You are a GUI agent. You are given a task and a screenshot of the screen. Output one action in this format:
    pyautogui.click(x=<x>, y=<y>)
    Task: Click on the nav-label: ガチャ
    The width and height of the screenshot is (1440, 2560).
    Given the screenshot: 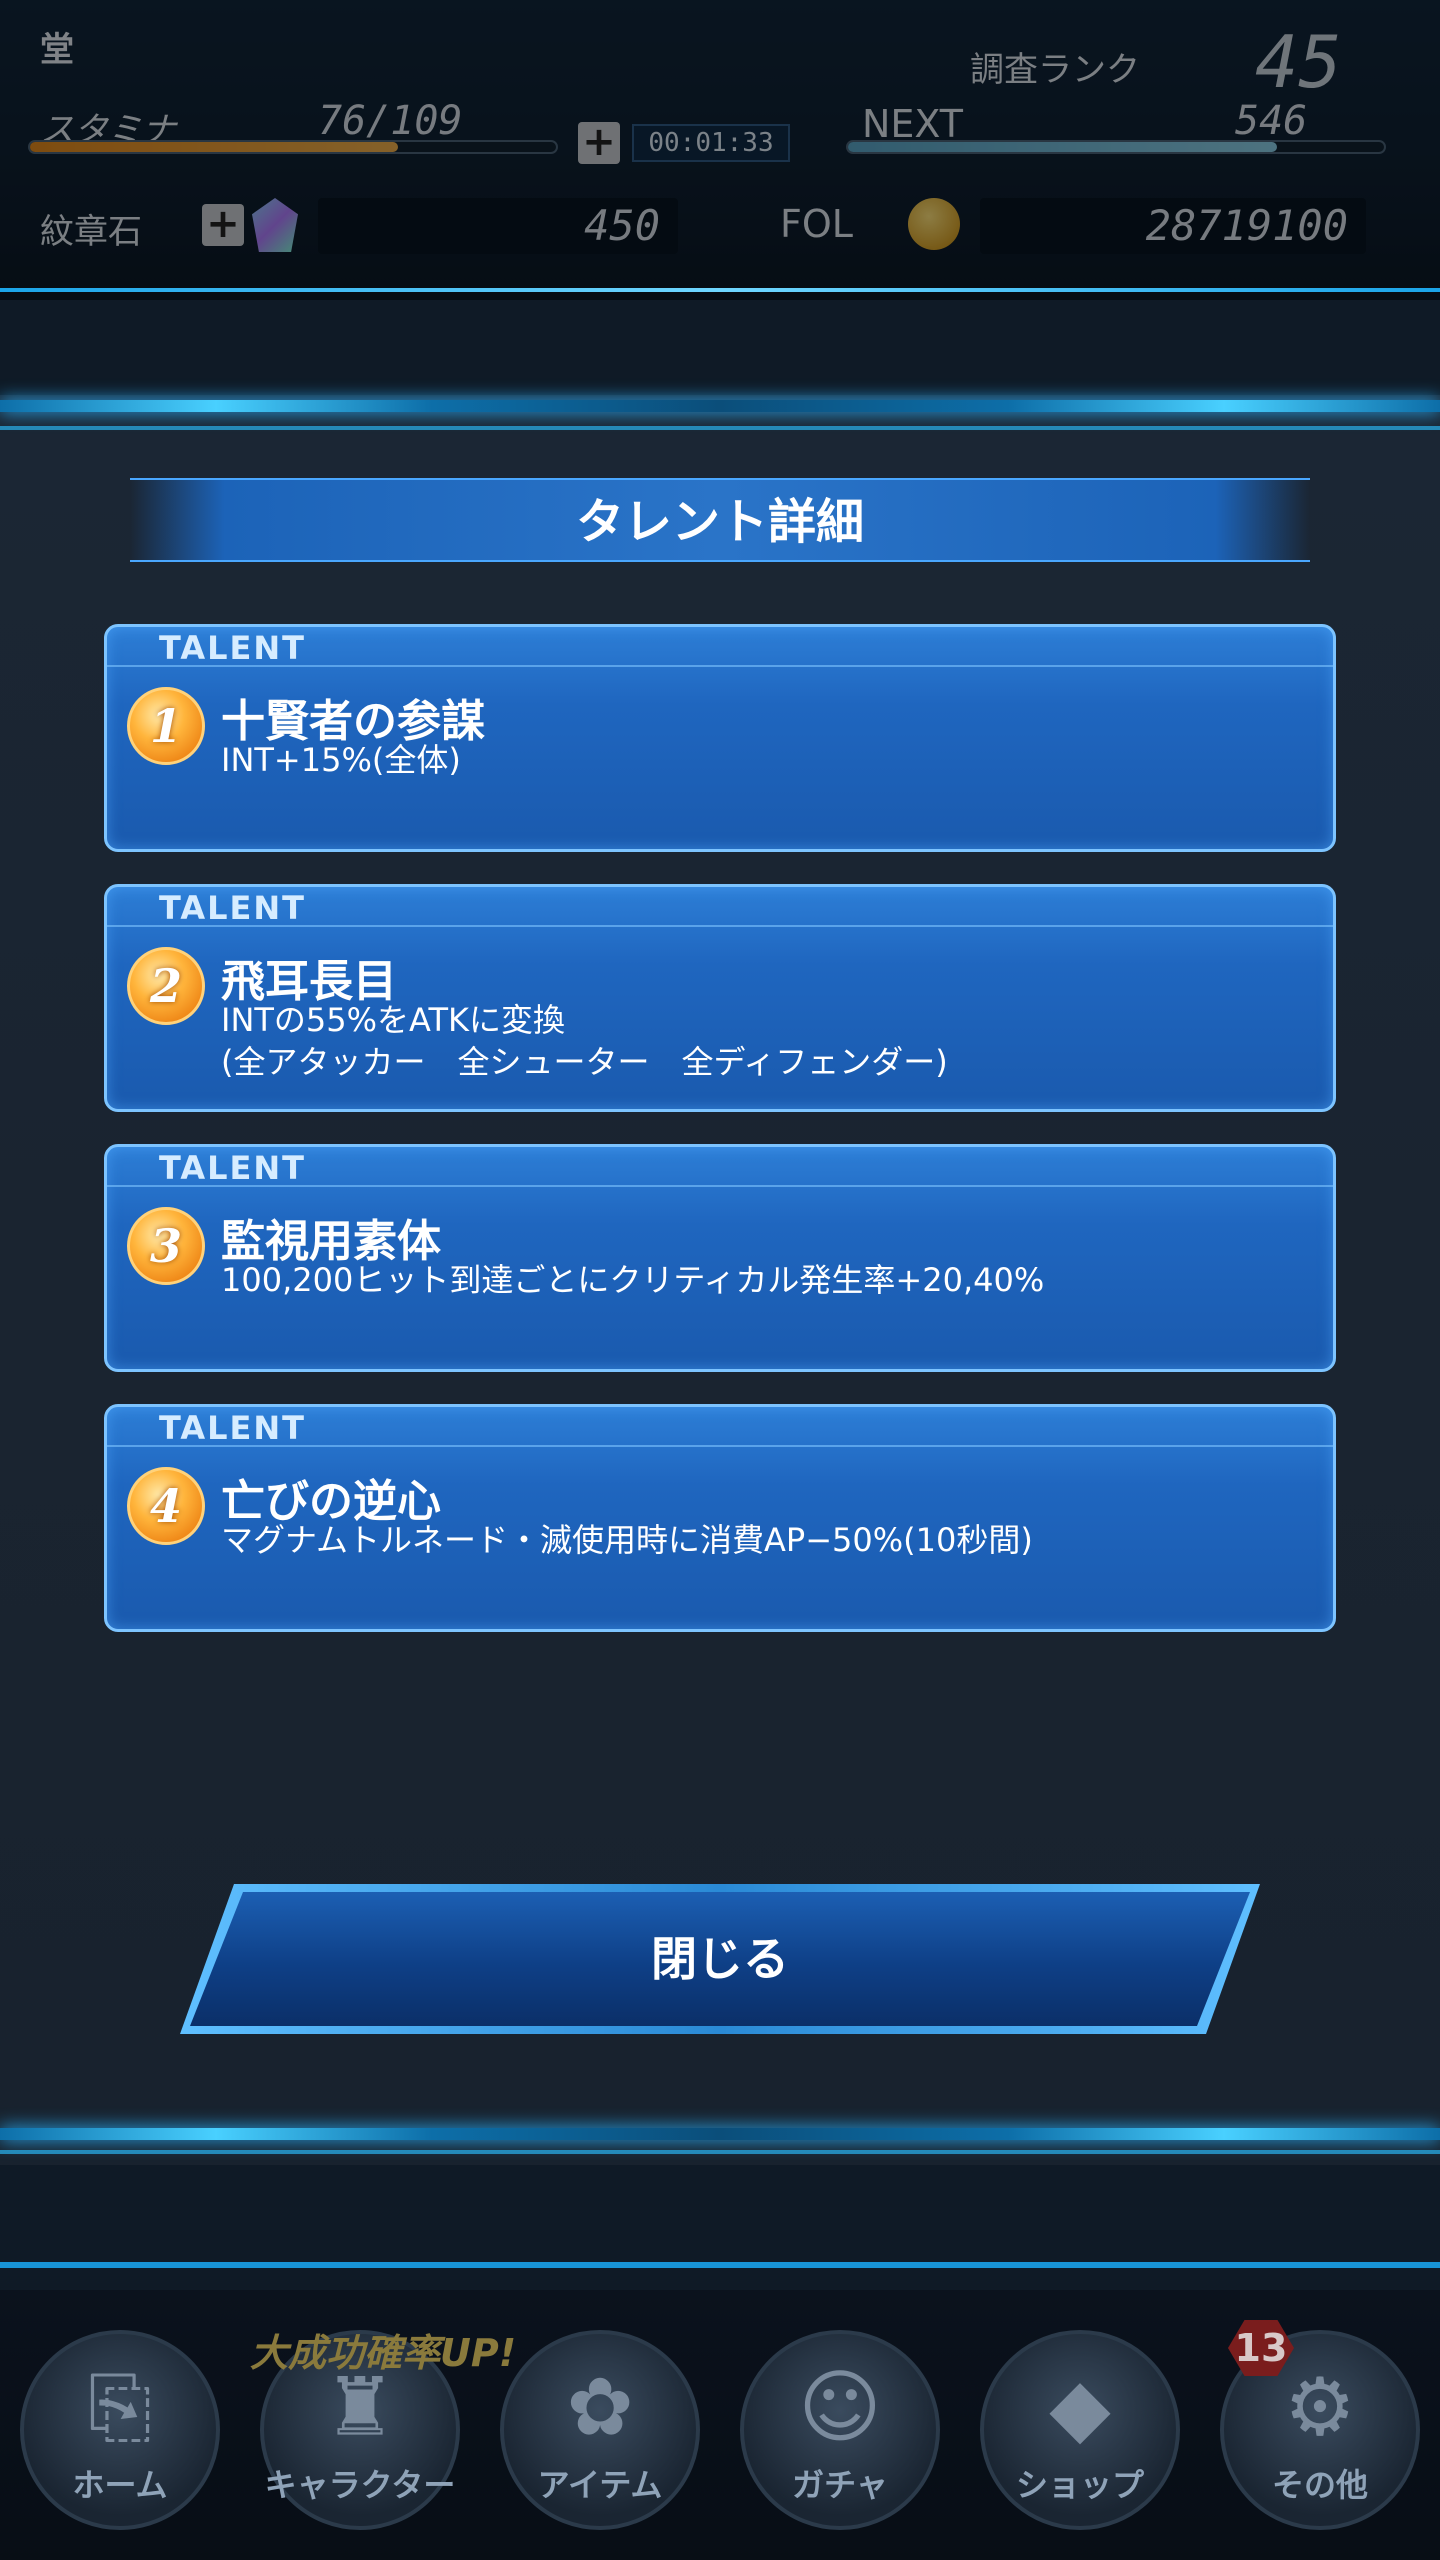 What is the action you would take?
    pyautogui.click(x=840, y=2485)
    